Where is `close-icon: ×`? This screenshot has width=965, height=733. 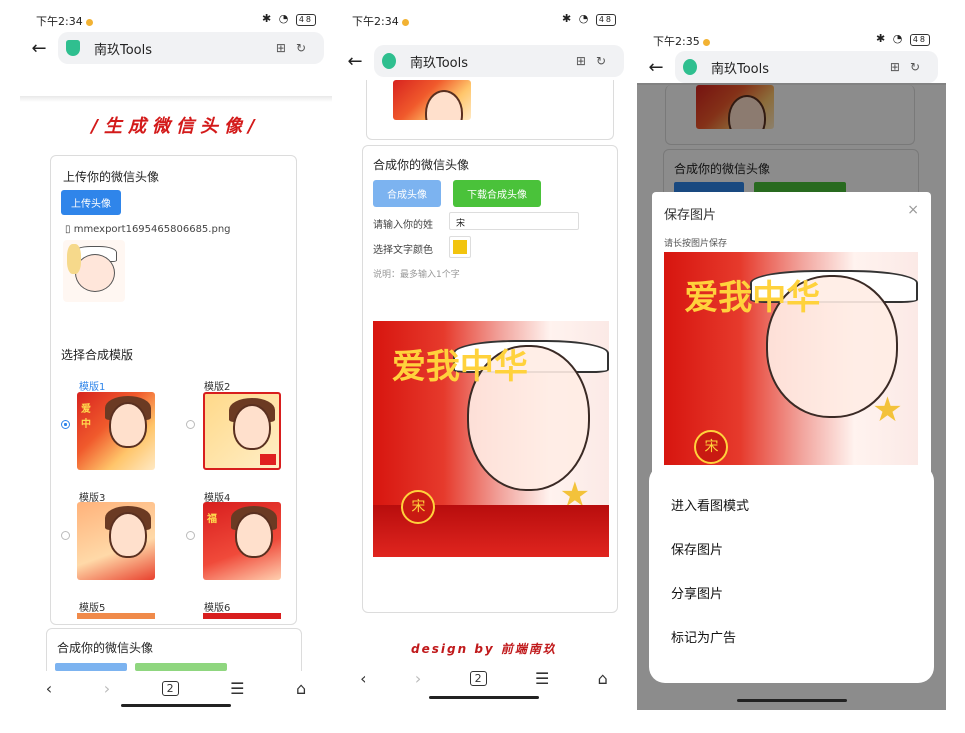 close-icon: × is located at coordinates (913, 210).